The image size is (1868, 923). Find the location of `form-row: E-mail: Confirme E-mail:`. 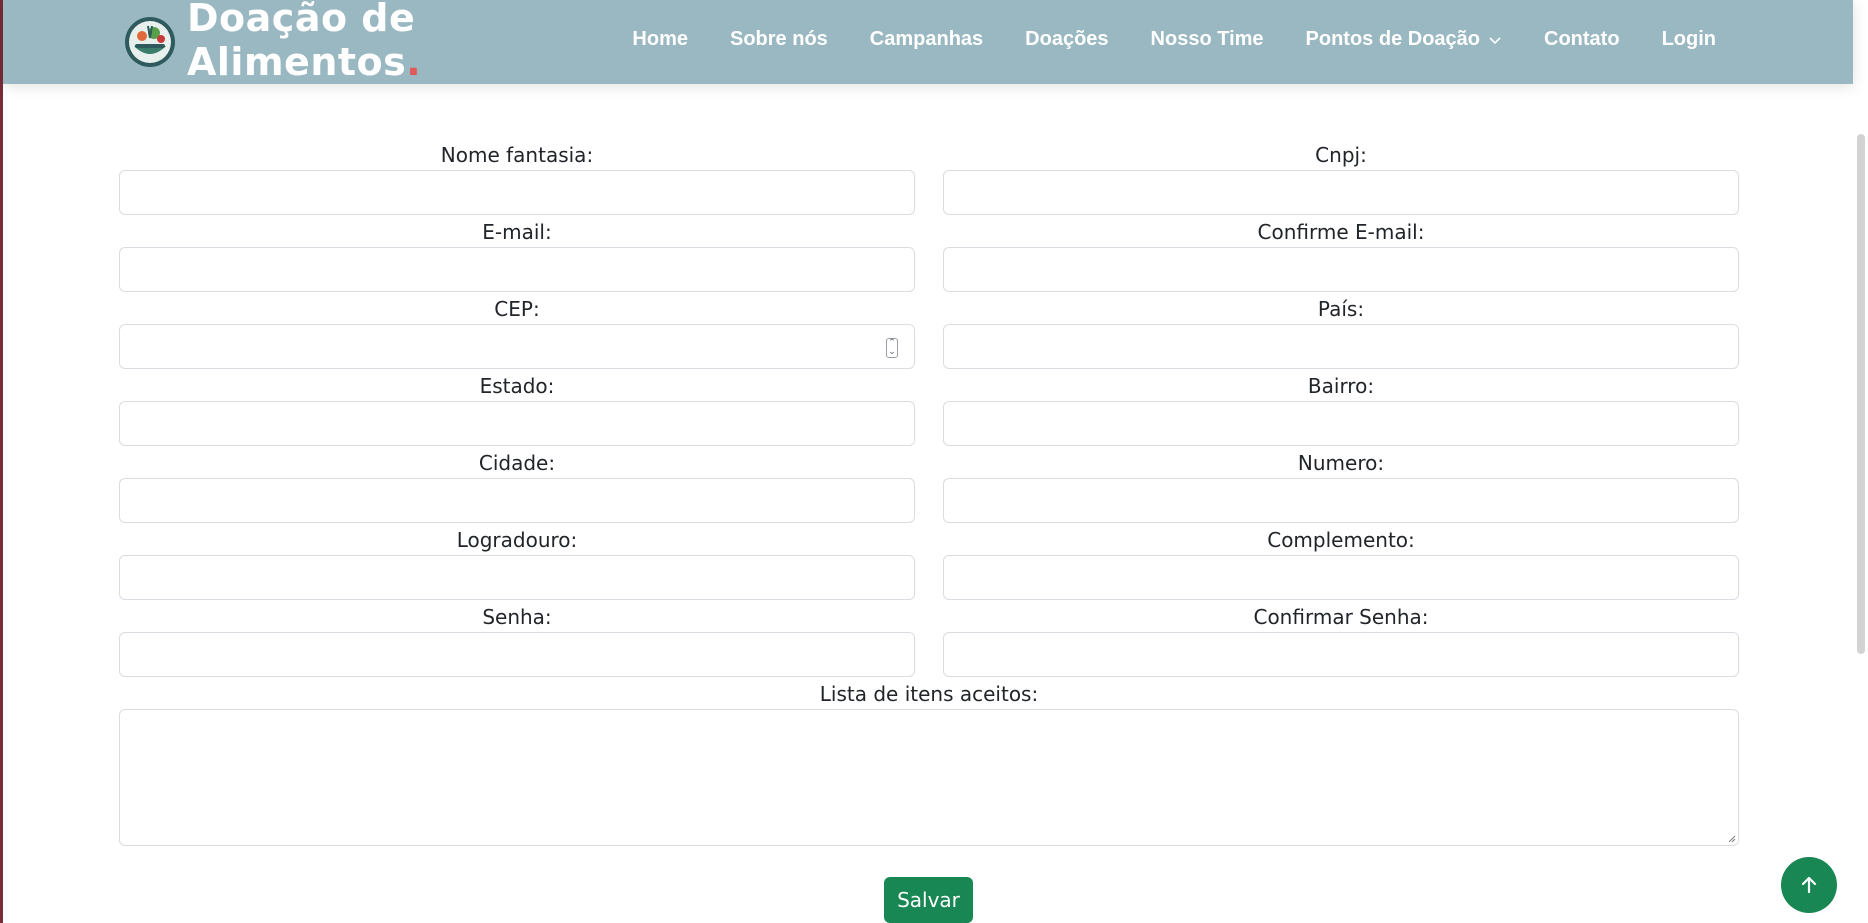

form-row: E-mail: Confirme E-mail: is located at coordinates (929, 253).